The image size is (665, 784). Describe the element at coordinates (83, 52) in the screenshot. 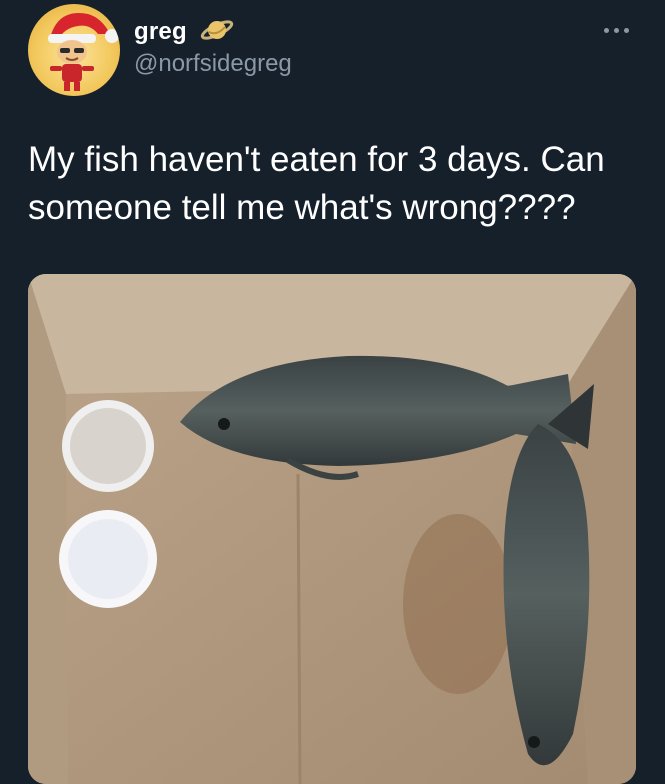

I see `avatar-character-icon` at that location.